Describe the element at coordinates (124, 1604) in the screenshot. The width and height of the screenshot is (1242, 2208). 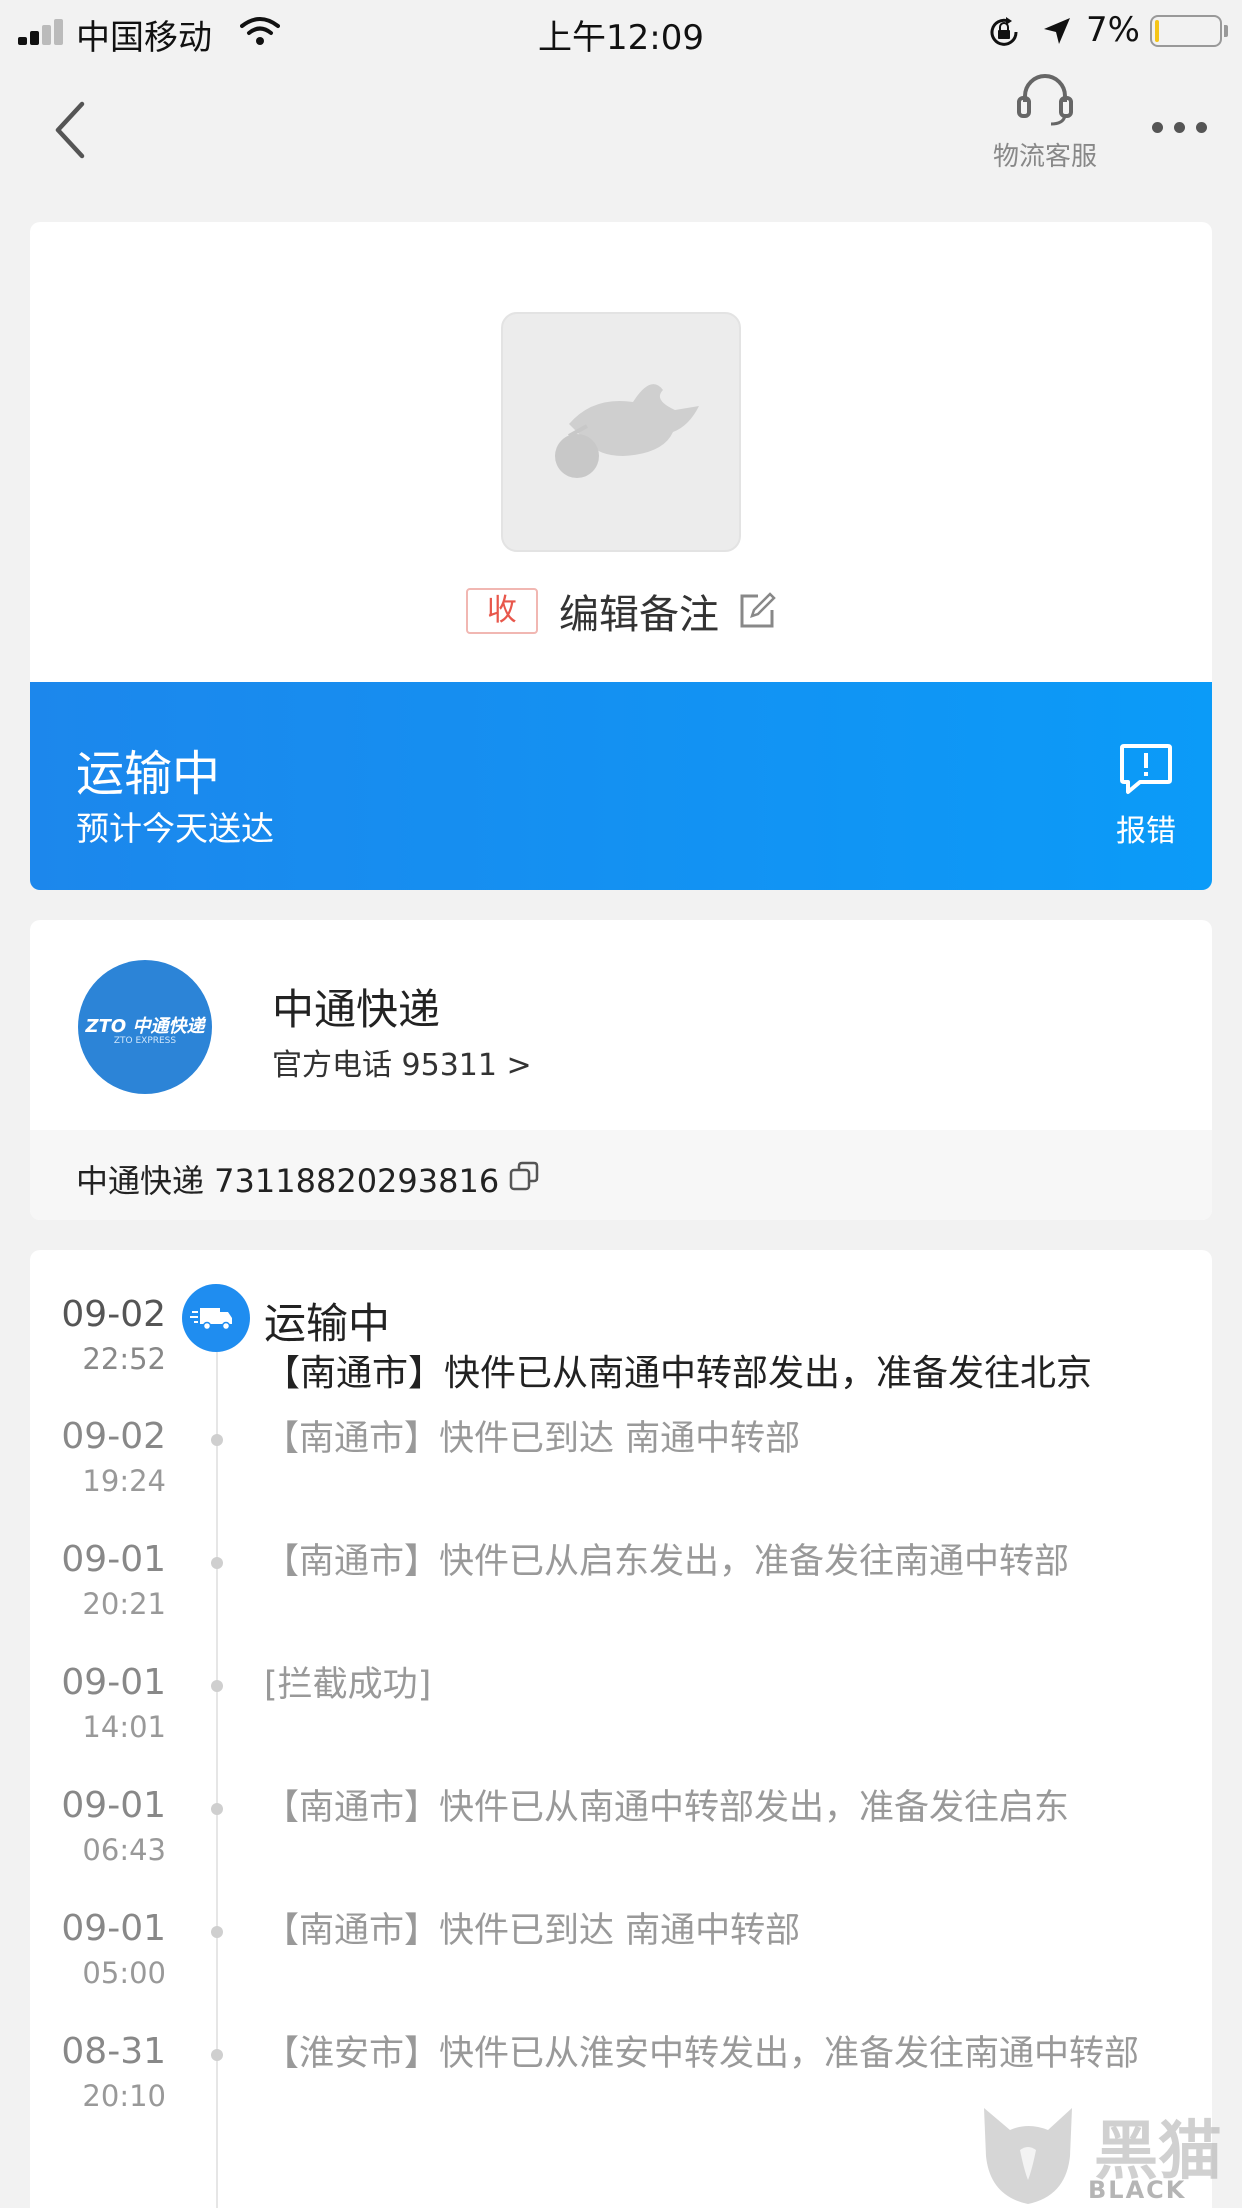
I see `event-time: 20:21` at that location.